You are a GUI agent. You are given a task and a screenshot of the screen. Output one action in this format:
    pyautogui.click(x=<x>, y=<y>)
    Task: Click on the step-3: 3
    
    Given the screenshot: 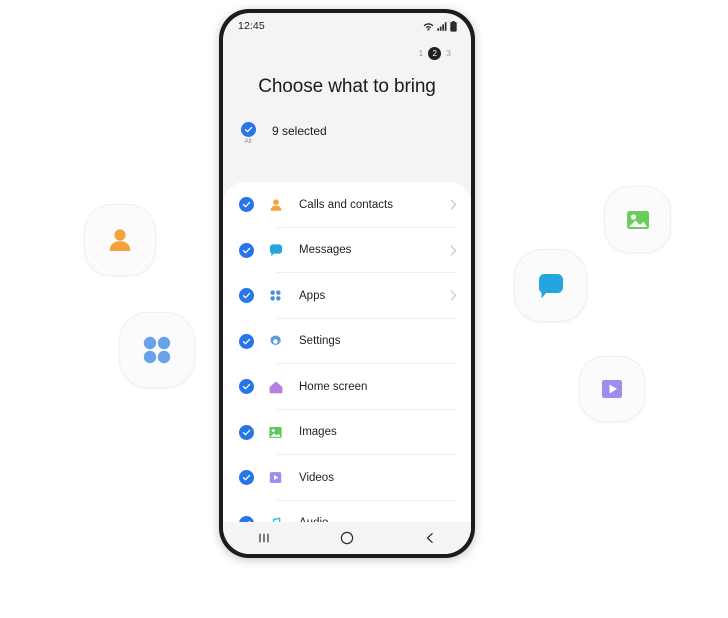 What is the action you would take?
    pyautogui.click(x=448, y=53)
    